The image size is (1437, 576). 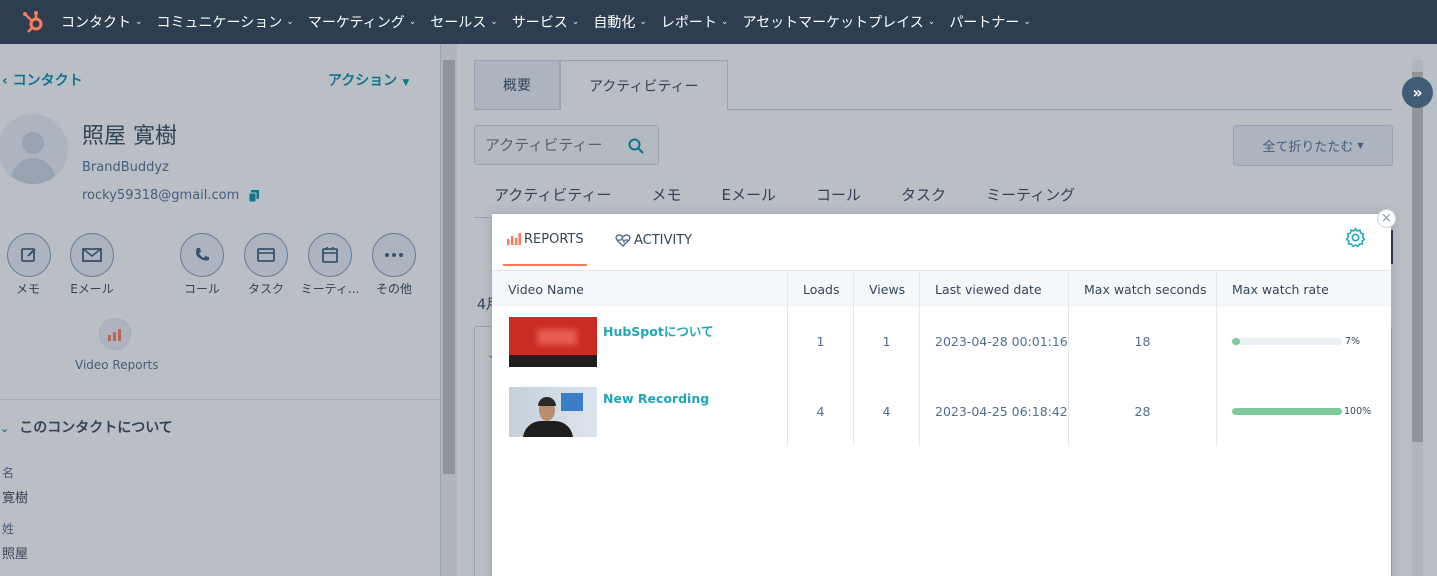 I want to click on bar-chart-icon, so click(x=514, y=239).